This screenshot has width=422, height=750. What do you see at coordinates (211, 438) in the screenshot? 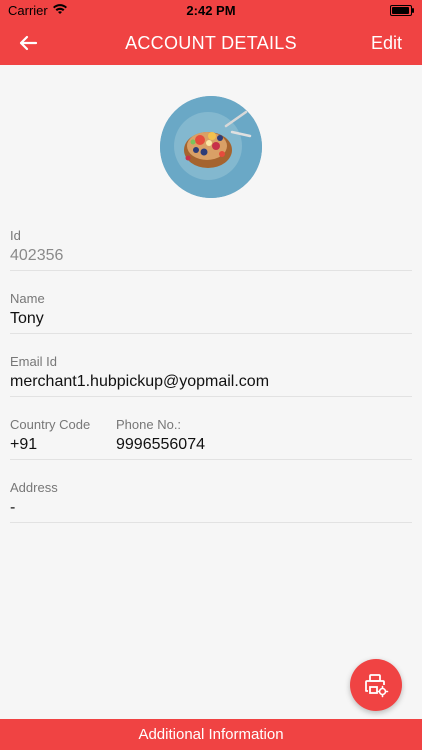
I see `phone-row: Country Code +91 Phone No.: 9996556074` at bounding box center [211, 438].